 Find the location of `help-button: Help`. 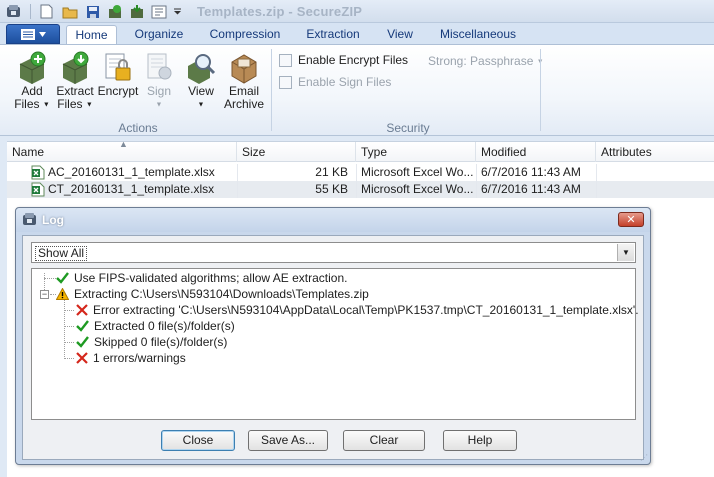

help-button: Help is located at coordinates (480, 440).